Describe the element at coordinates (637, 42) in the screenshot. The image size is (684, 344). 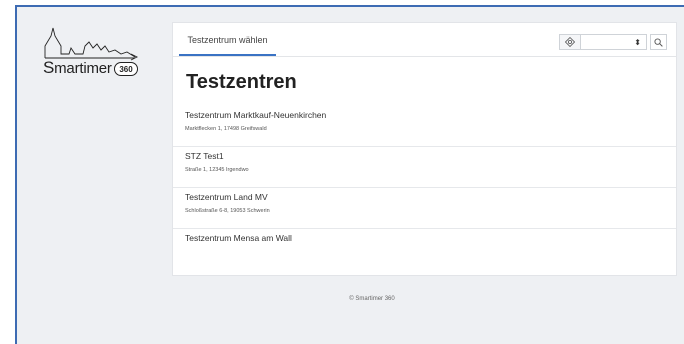
I see `select-caret-icon: ⬍` at that location.